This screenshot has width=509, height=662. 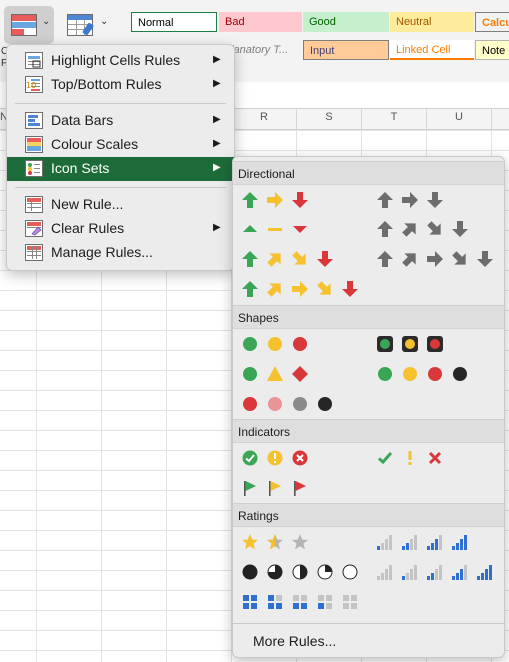 What do you see at coordinates (421, 458) in the screenshot?
I see `icon-set-3-symbols-uncircled` at bounding box center [421, 458].